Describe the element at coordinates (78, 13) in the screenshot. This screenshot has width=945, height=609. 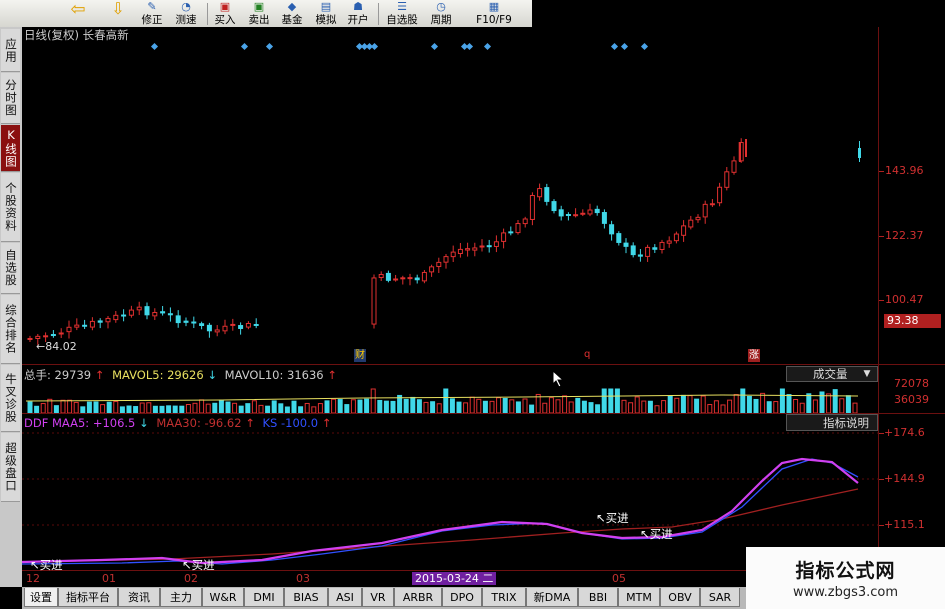
I see `back-button: ⇦` at that location.